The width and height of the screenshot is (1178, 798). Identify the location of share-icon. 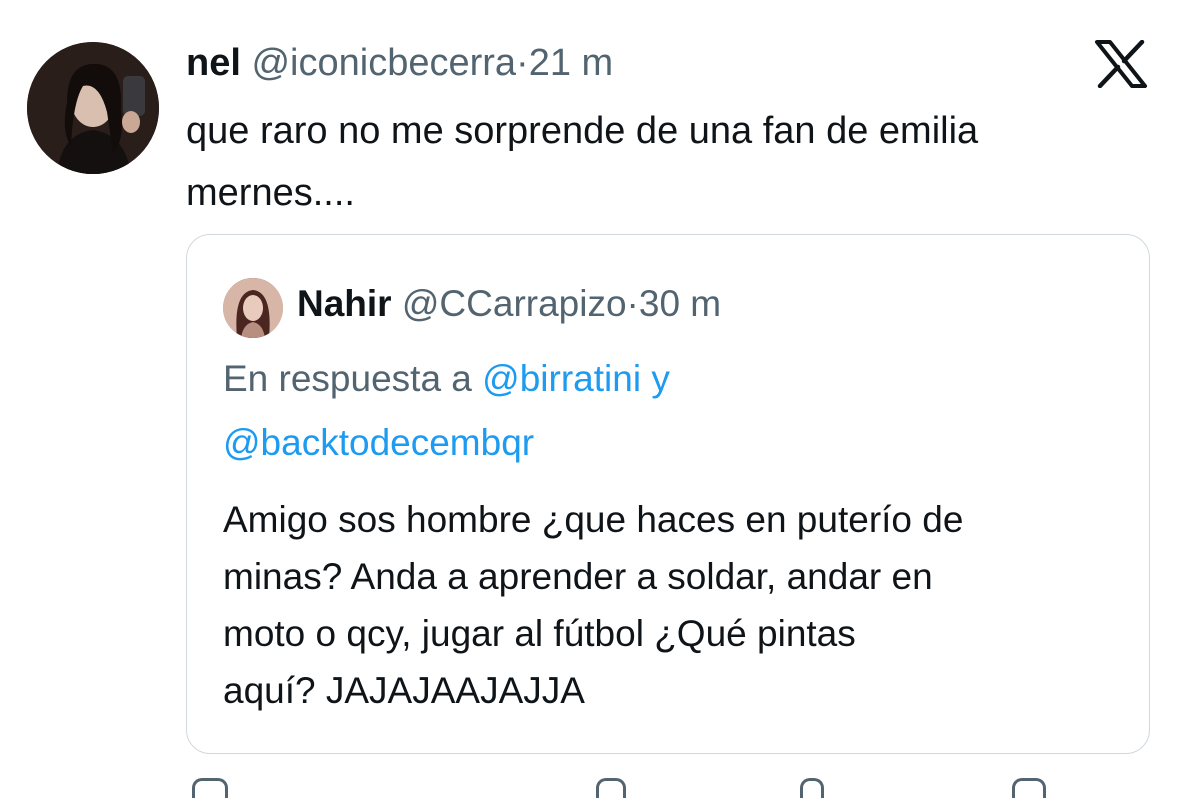
(1029, 788).